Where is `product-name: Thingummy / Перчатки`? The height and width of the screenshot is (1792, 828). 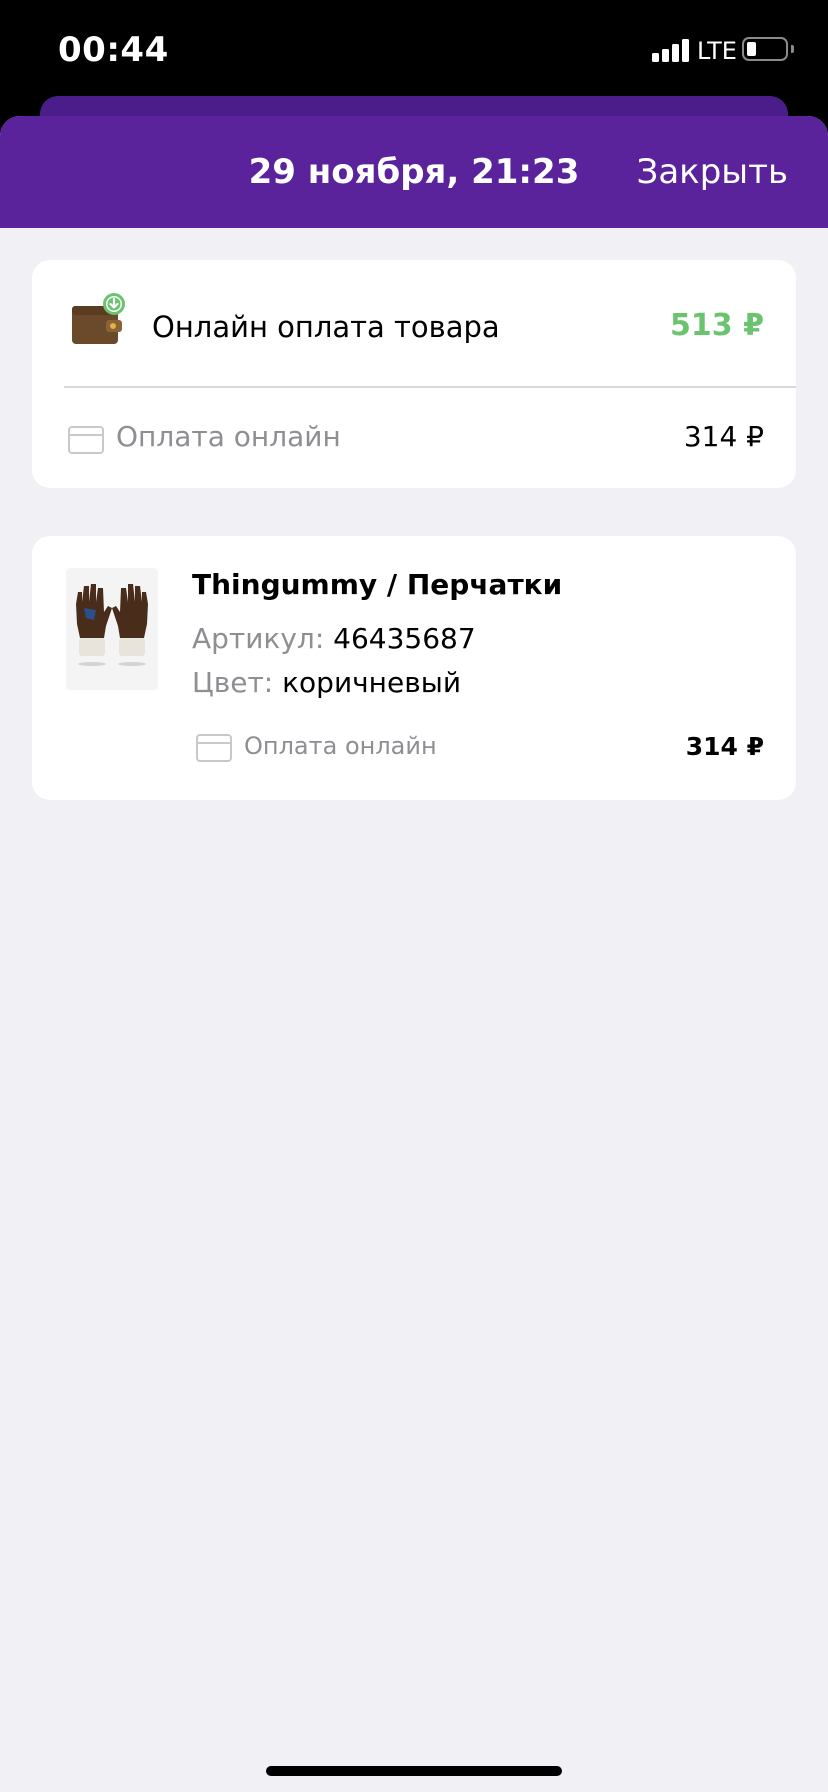 product-name: Thingummy / Перчатки is located at coordinates (377, 584).